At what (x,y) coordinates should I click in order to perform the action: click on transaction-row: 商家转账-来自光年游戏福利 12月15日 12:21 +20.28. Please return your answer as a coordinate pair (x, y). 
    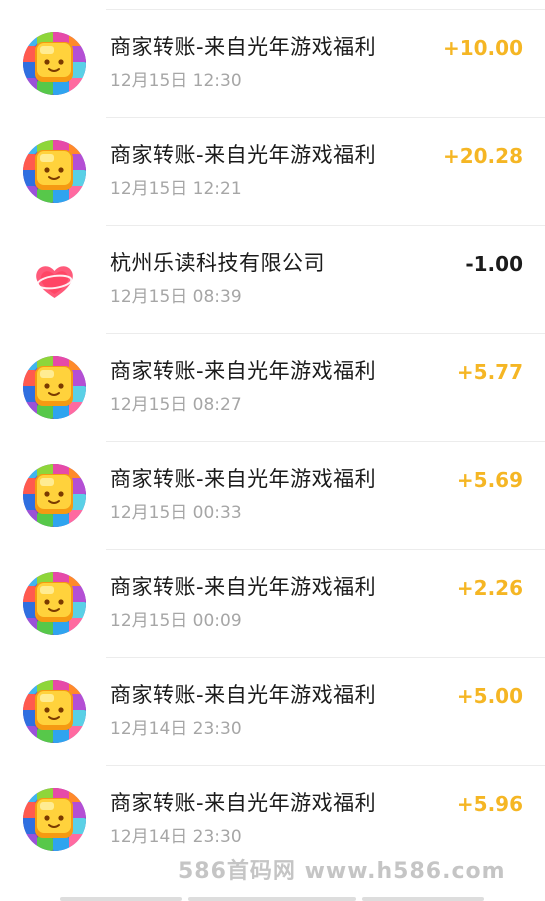
    Looking at the image, I should click on (272, 172).